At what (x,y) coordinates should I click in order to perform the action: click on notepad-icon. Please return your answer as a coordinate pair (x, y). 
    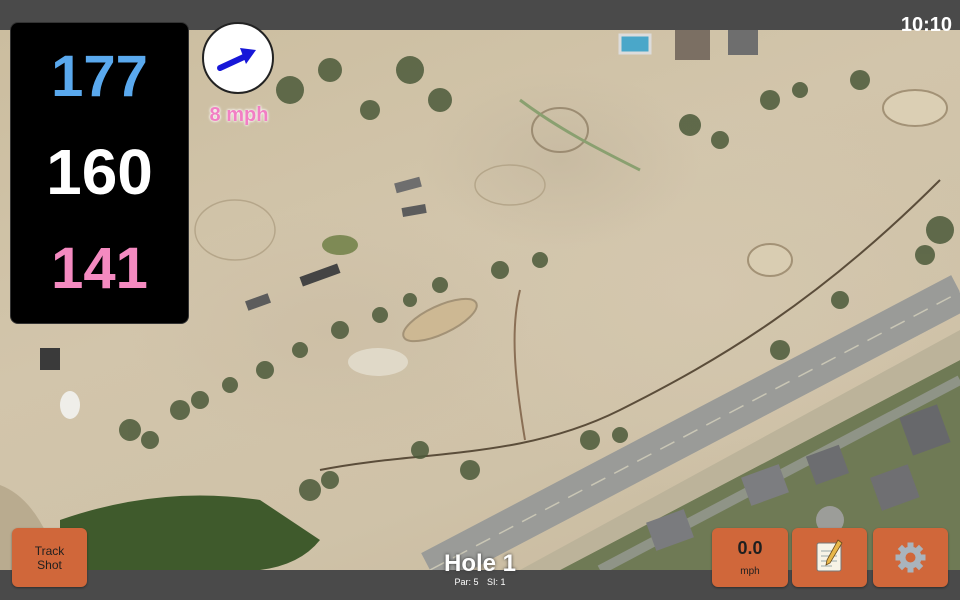
    Looking at the image, I should click on (829, 555).